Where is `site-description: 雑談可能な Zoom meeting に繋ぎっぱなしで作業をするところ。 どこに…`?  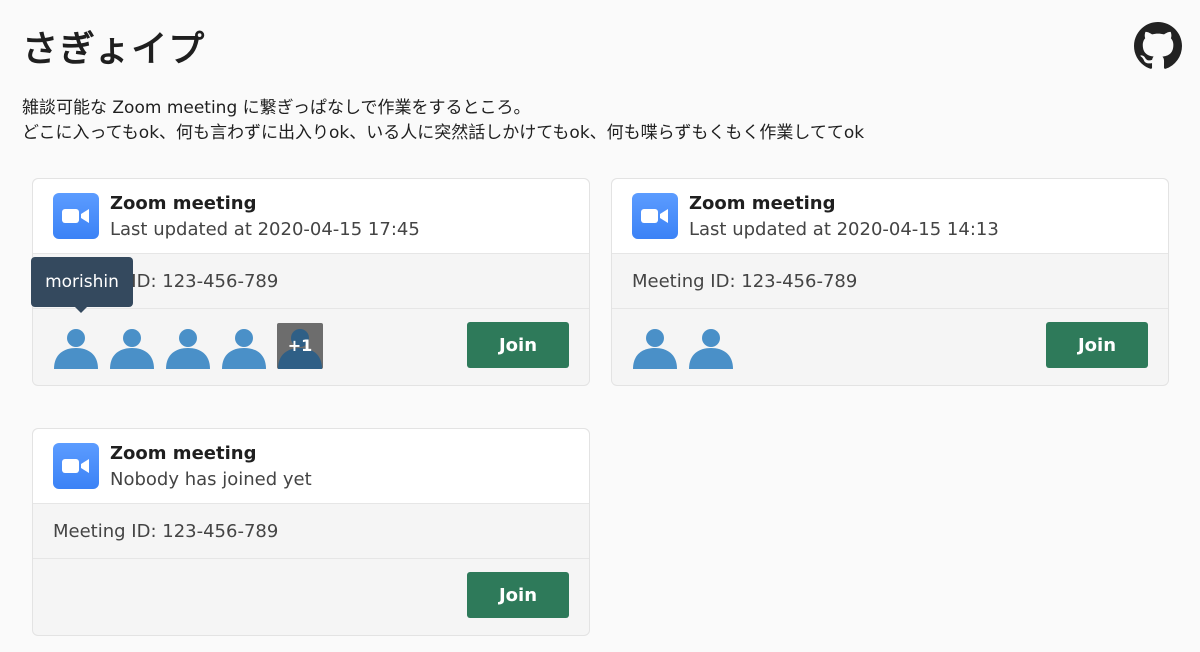 site-description: 雑談可能な Zoom meeting に繋ぎっぱなしで作業をするところ。 どこに… is located at coordinates (443, 121).